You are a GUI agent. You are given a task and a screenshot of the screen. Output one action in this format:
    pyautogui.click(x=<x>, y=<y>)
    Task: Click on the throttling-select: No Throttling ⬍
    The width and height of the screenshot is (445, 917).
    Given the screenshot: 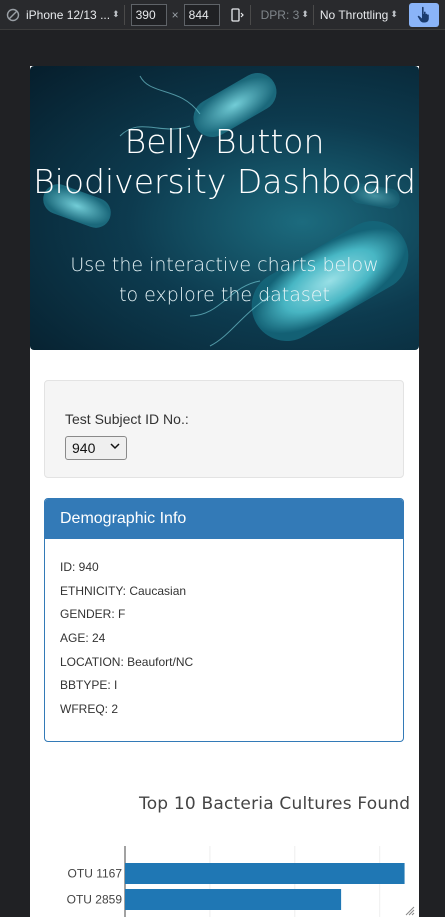 What is the action you would take?
    pyautogui.click(x=359, y=15)
    